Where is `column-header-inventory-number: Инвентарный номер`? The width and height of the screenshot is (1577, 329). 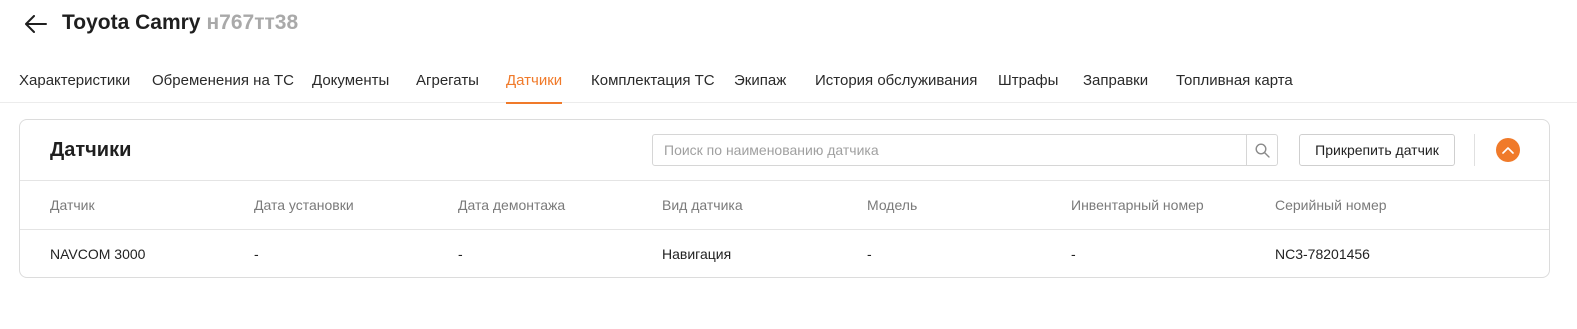 column-header-inventory-number: Инвентарный номер is located at coordinates (1137, 205).